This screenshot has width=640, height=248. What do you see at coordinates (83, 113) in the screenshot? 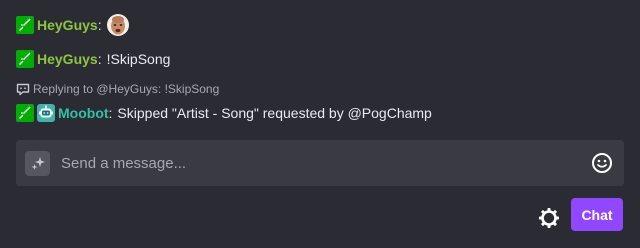
I see `chat-username: Moobot` at bounding box center [83, 113].